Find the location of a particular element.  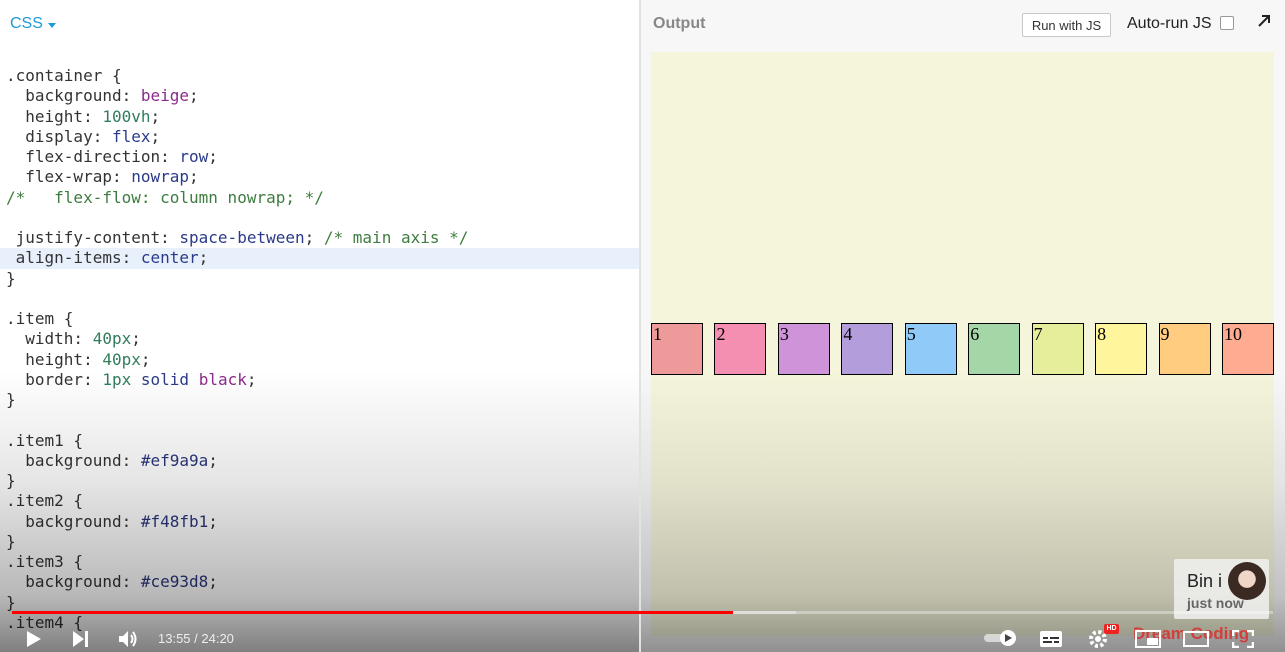

flex-item-4: 4 is located at coordinates (867, 349).